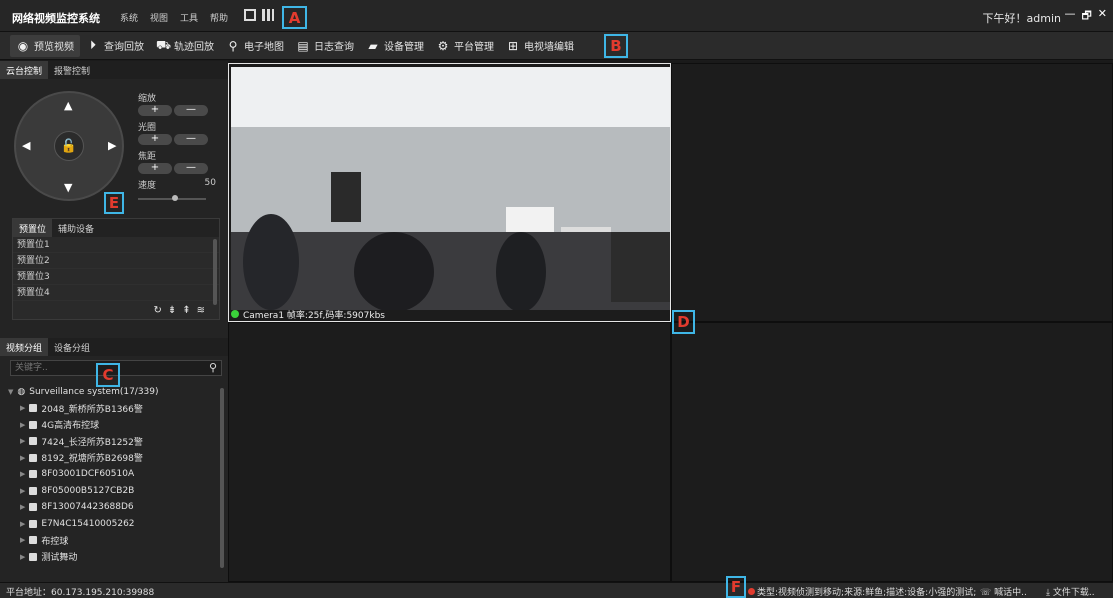  What do you see at coordinates (155, 110) in the screenshot?
I see `zoom-plus-button: +` at bounding box center [155, 110].